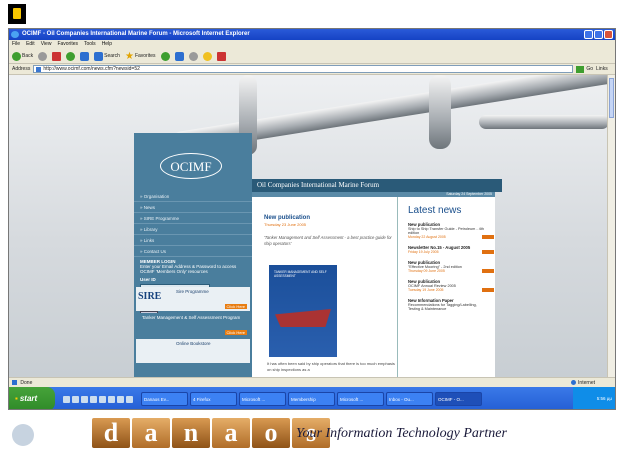 This screenshot has width=624, height=459. Describe the element at coordinates (107, 44) in the screenshot. I see `menu-help: Help` at that location.